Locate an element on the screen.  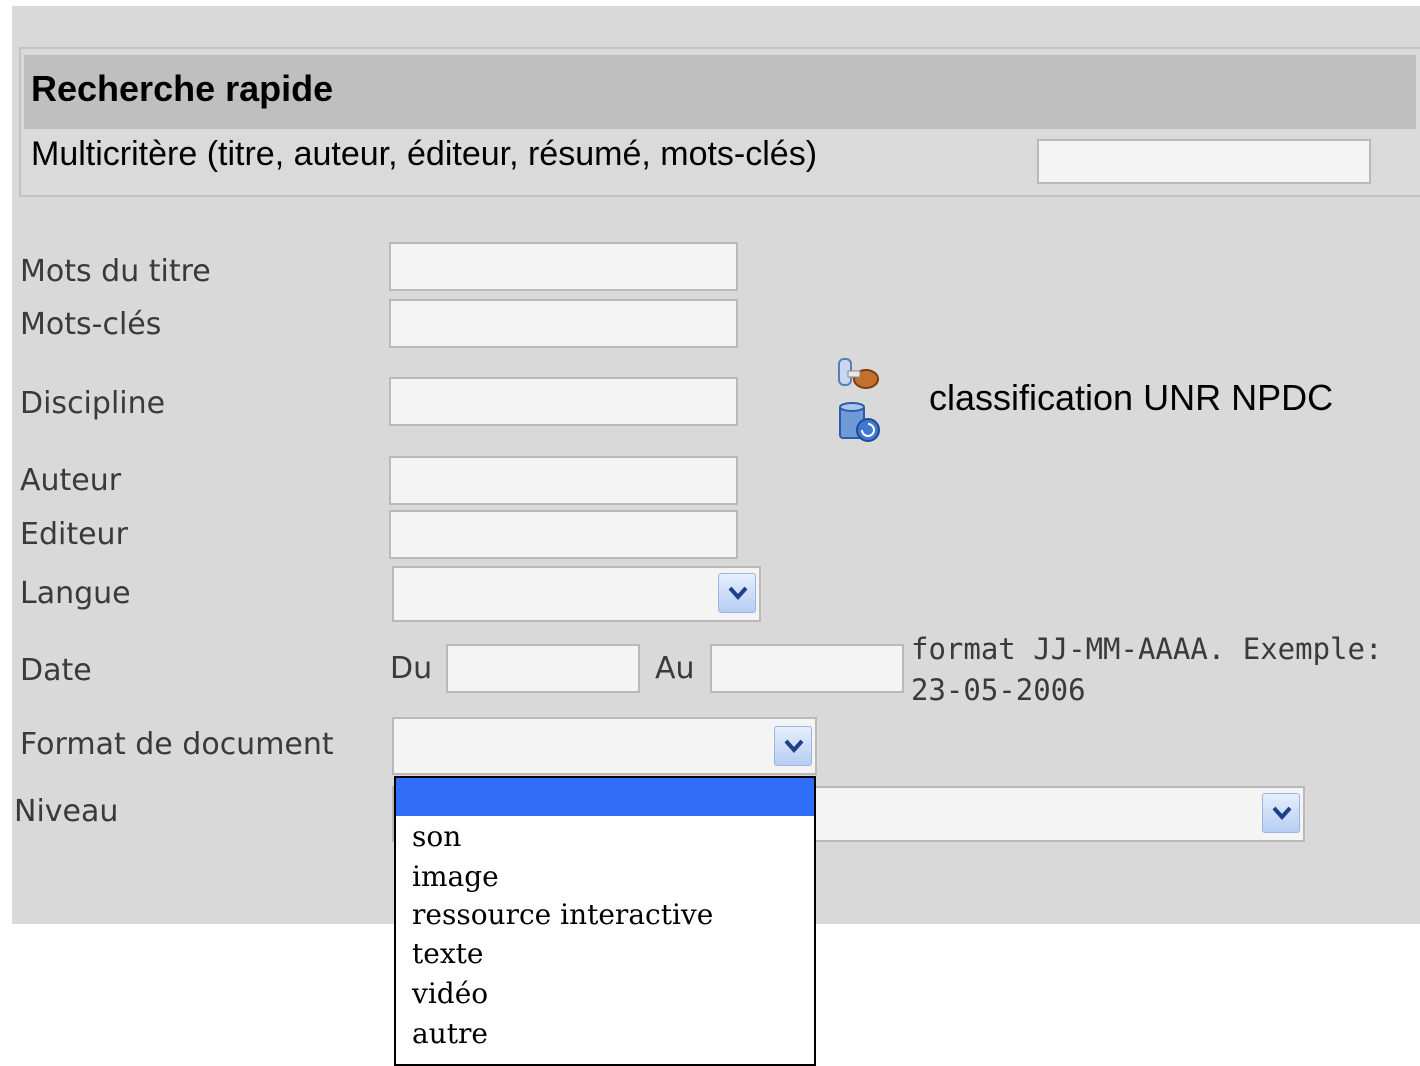
publisher-input is located at coordinates (563, 534).